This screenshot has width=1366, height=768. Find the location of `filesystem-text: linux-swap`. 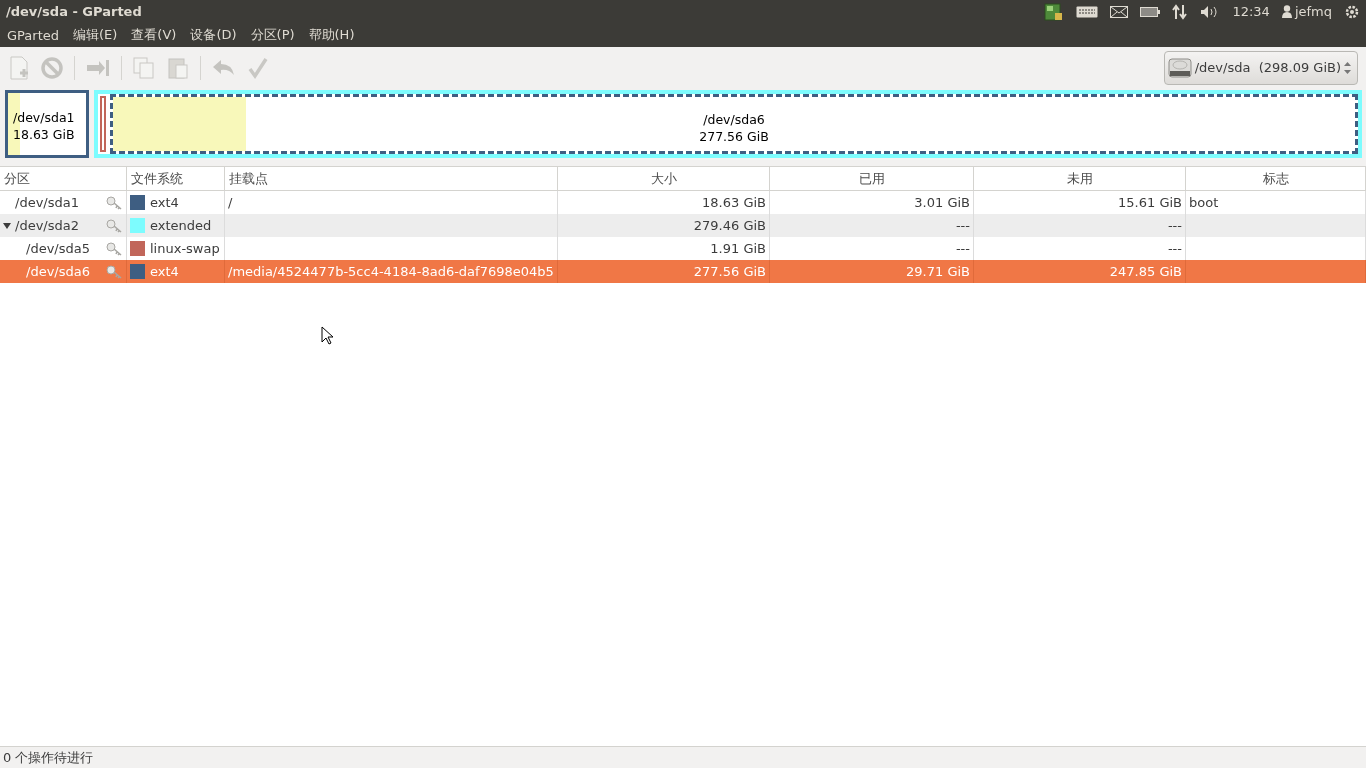

filesystem-text: linux-swap is located at coordinates (185, 248).